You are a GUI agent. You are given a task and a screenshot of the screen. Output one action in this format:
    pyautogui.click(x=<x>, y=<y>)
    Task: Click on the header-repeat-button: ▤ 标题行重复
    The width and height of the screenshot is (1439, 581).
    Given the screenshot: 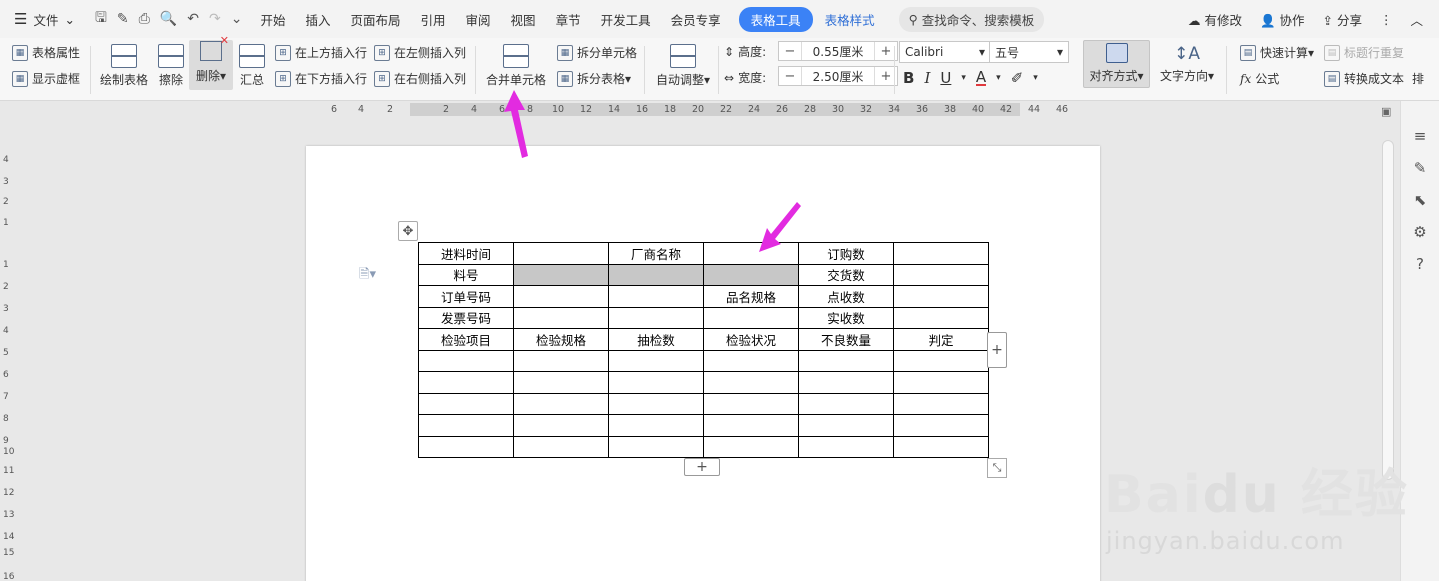 What is the action you would take?
    pyautogui.click(x=1364, y=52)
    